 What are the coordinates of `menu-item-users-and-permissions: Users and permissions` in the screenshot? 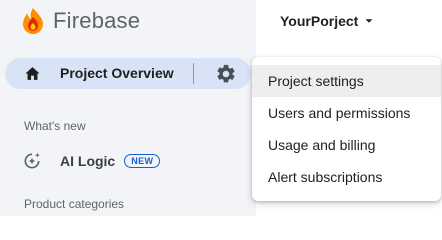 It's located at (346, 113).